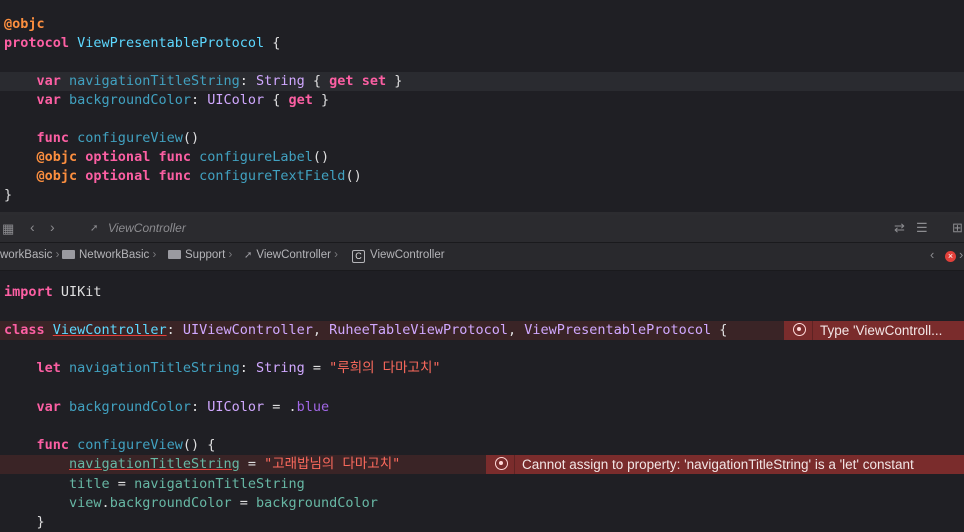 Image resolution: width=964 pixels, height=532 pixels. I want to click on related-items-icon: ⇄, so click(899, 228).